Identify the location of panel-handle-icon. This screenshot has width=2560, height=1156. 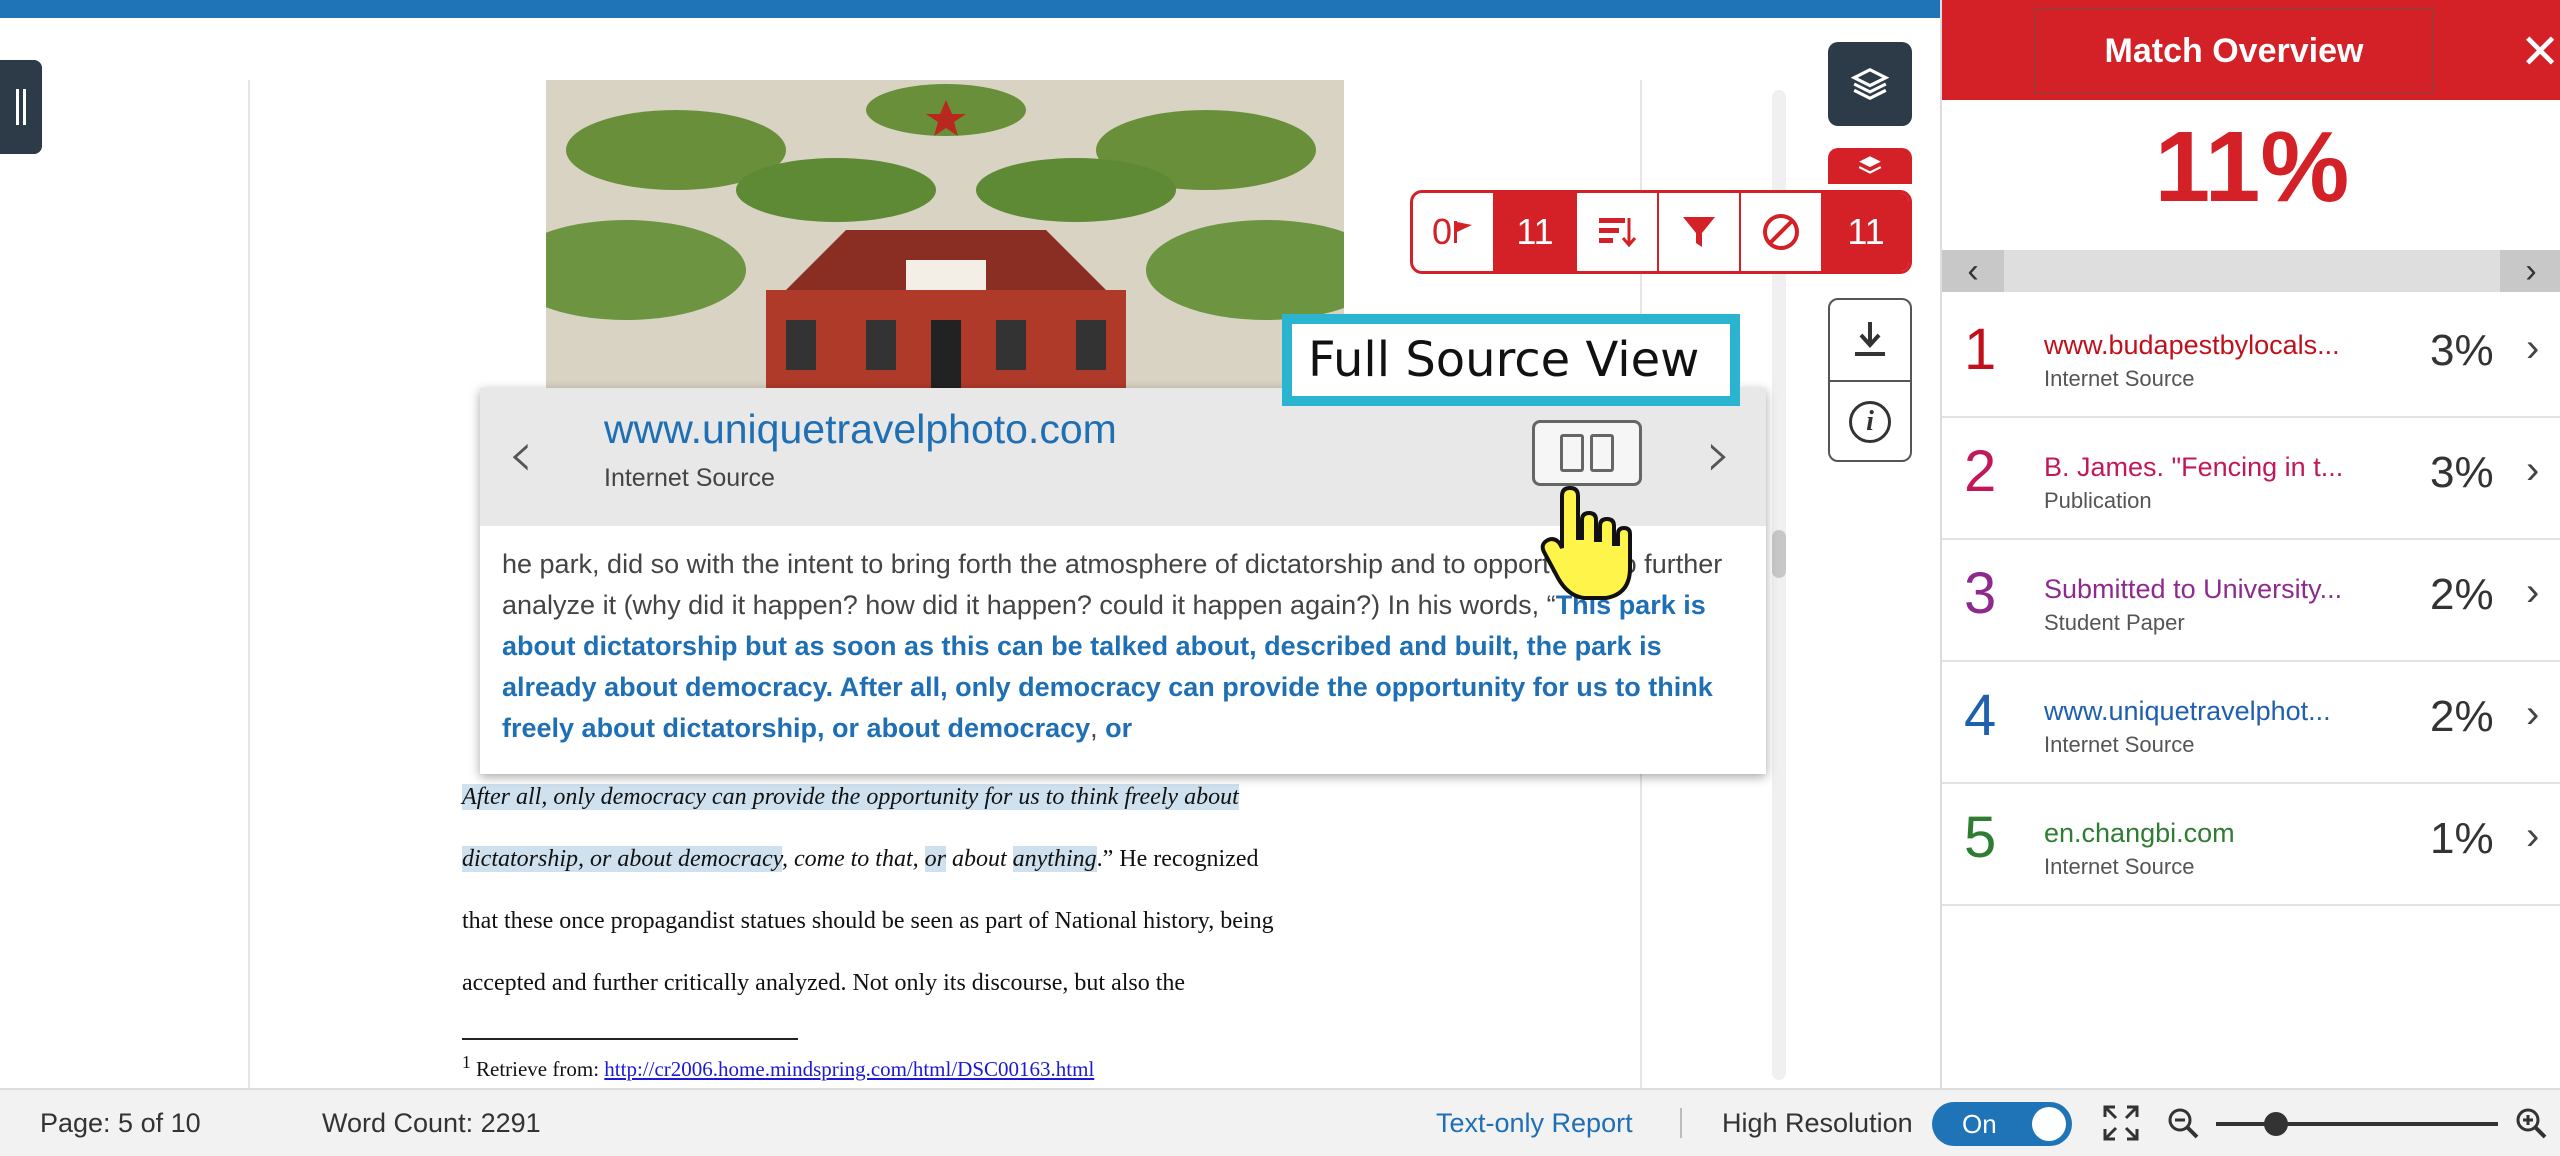
(21, 107).